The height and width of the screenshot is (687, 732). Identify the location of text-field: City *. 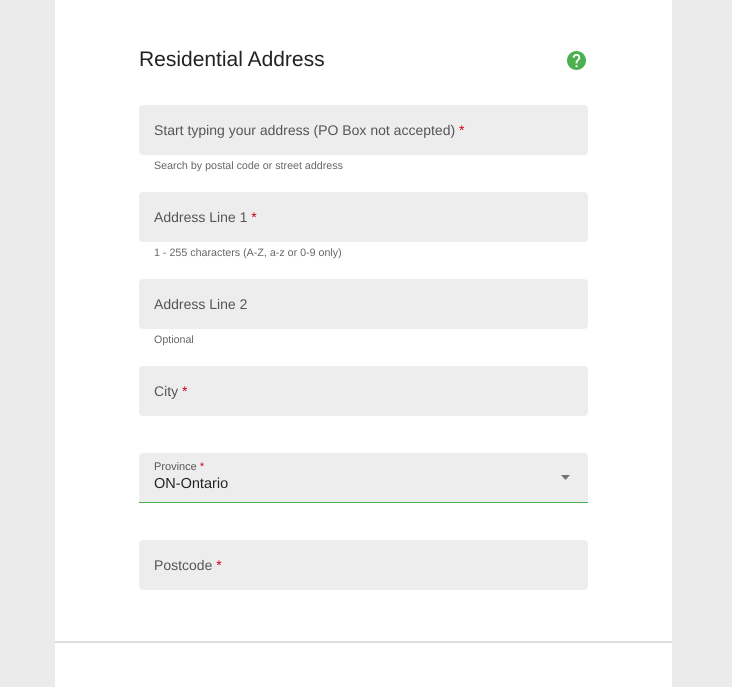
(363, 391).